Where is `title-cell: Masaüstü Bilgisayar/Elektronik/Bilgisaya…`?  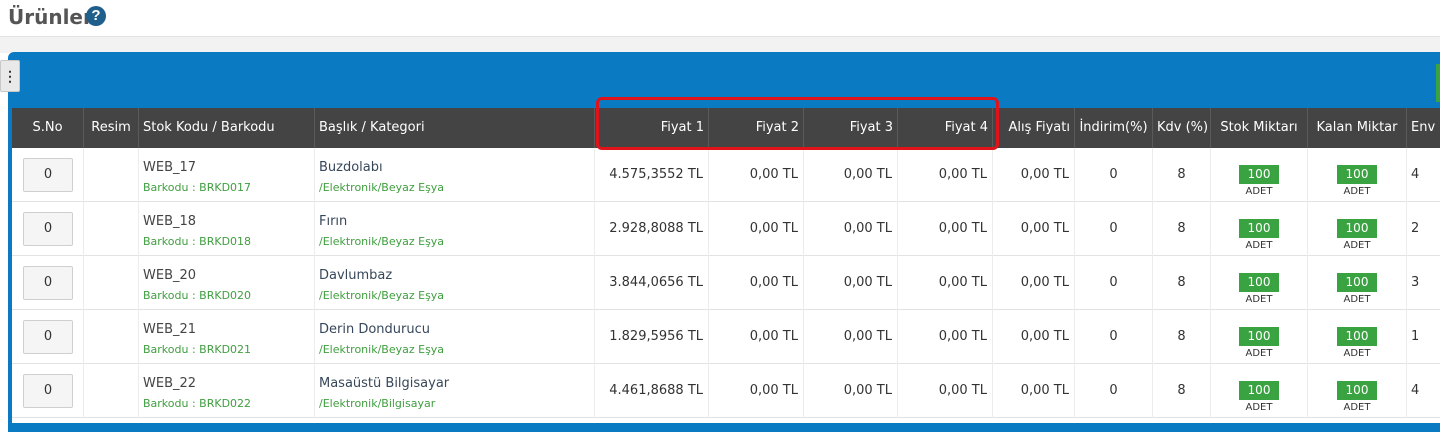 title-cell: Masaüstü Bilgisayar/Elektronik/Bilgisaya… is located at coordinates (455, 391).